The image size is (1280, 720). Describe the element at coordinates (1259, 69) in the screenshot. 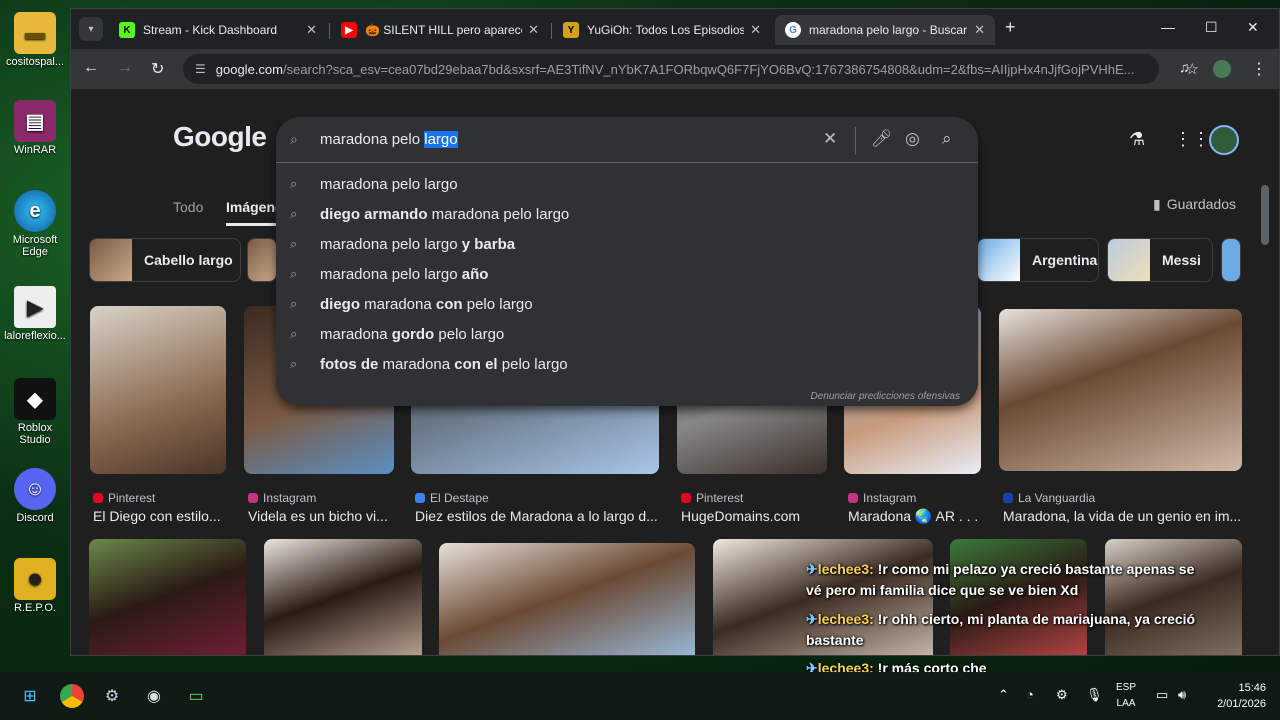

I see `menu-kebab-icon: ⋮` at that location.